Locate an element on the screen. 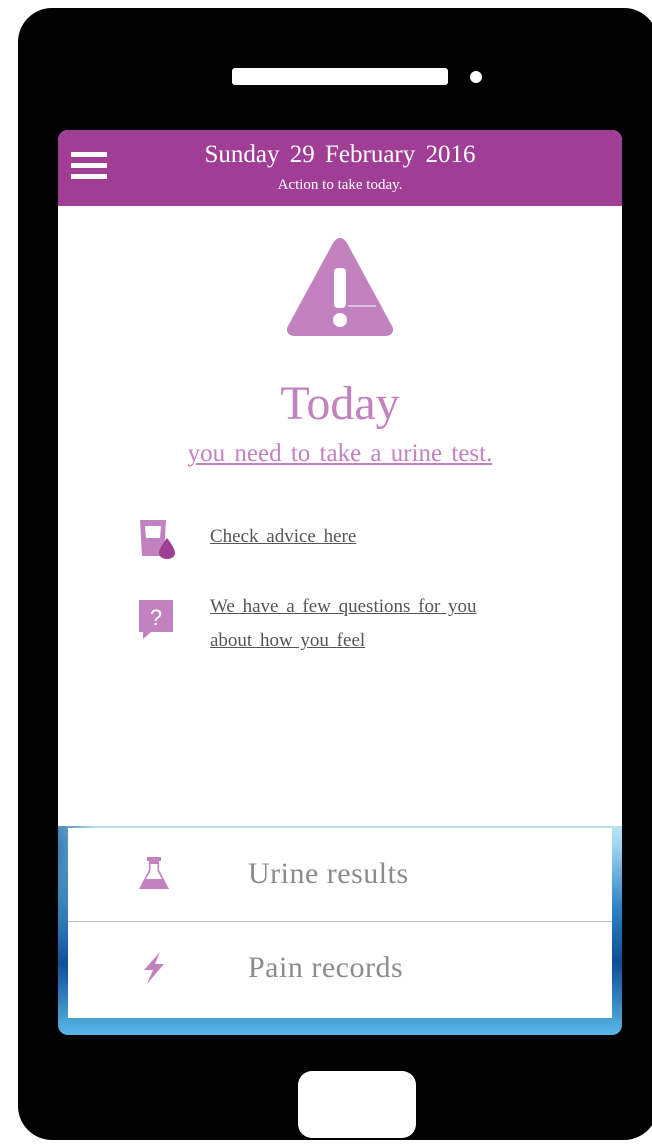  nav-item-pain-records: Pain records is located at coordinates (340, 968).